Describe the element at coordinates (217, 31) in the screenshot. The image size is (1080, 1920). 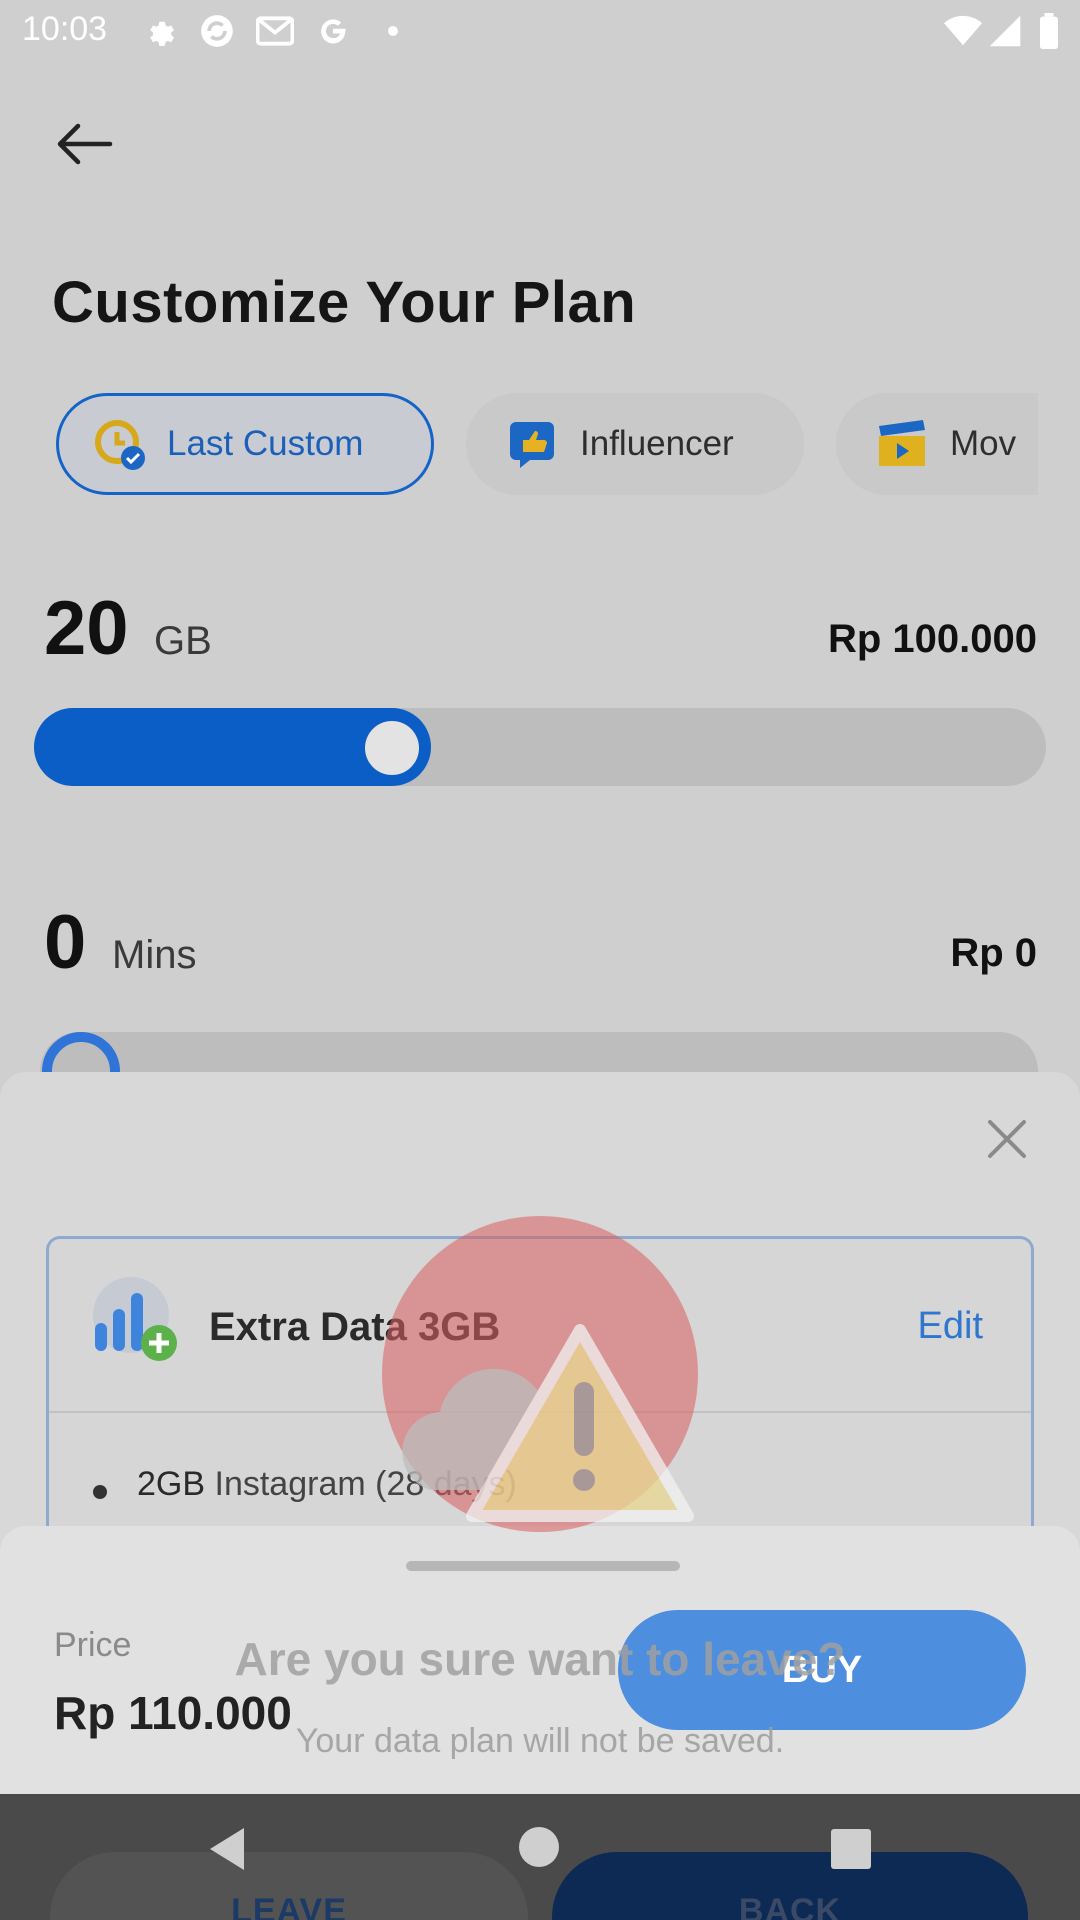
I see `sync-icon` at that location.